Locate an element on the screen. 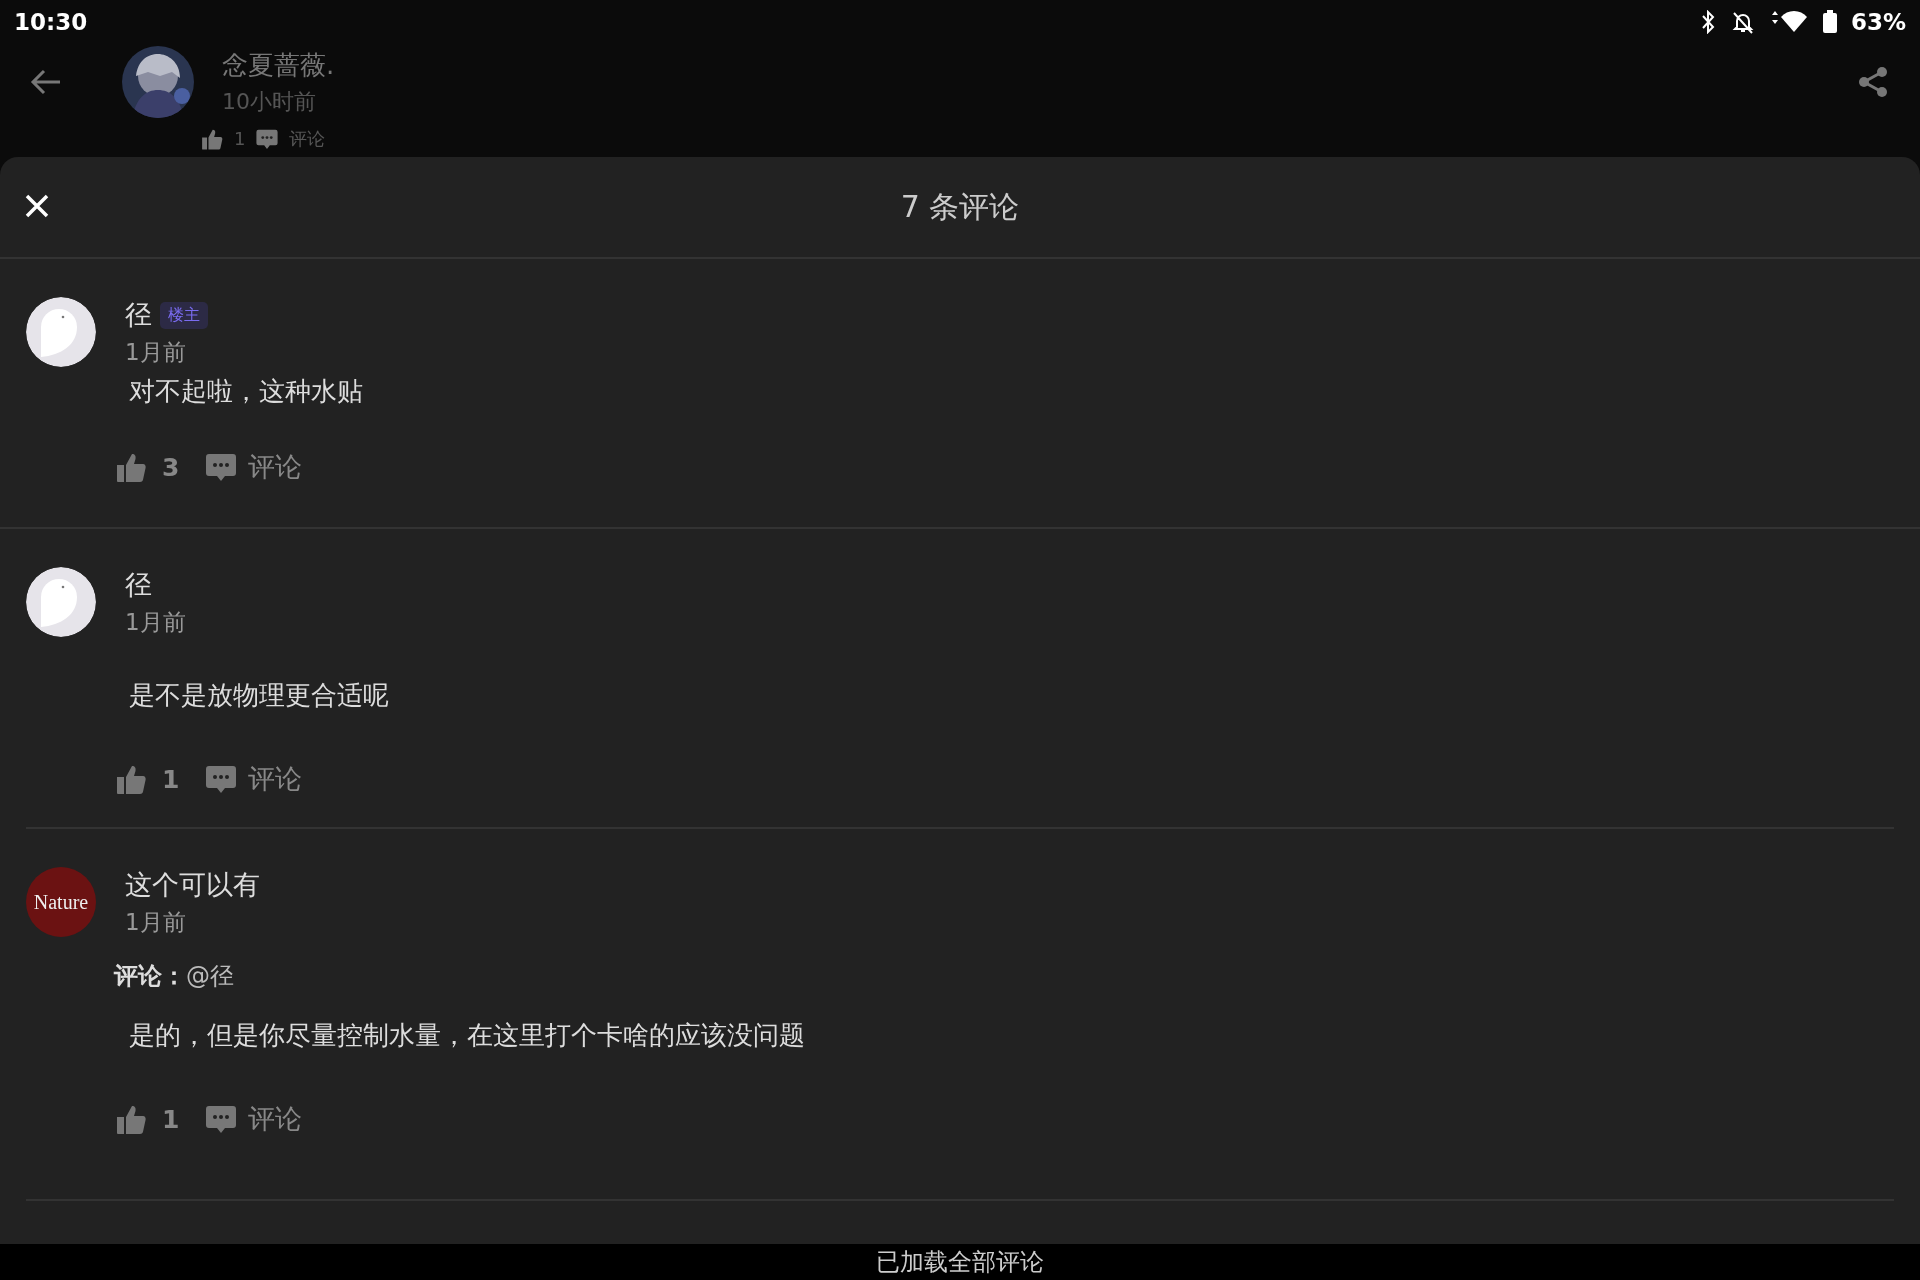 The height and width of the screenshot is (1280, 1920). battery-percent: 63% is located at coordinates (1878, 22).